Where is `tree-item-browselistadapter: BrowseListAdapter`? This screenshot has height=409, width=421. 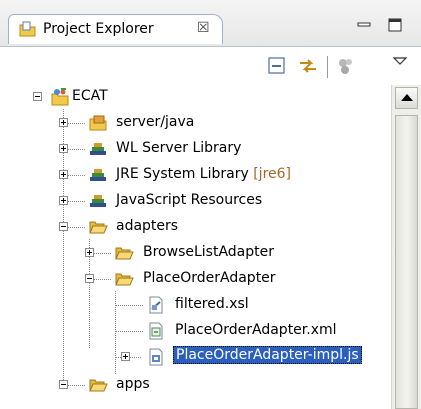
tree-item-browselistadapter: BrowseListAdapter is located at coordinates (195, 254).